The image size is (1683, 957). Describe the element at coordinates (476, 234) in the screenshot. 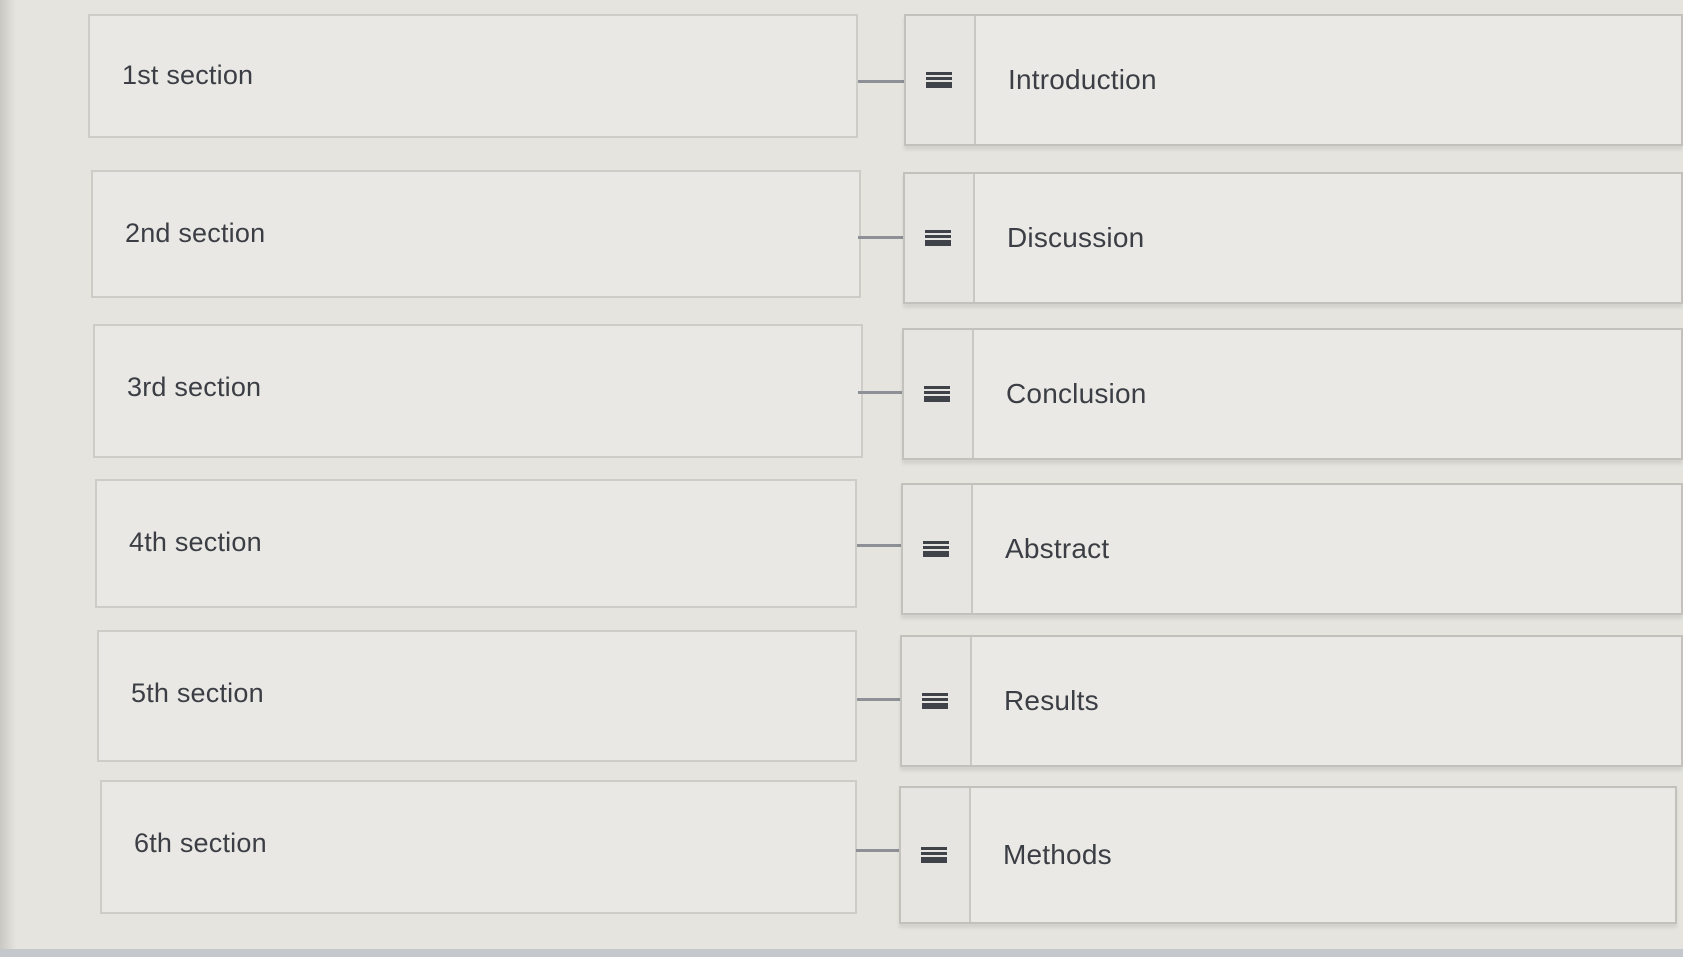

I see `prompt-box-2: 2nd section` at that location.